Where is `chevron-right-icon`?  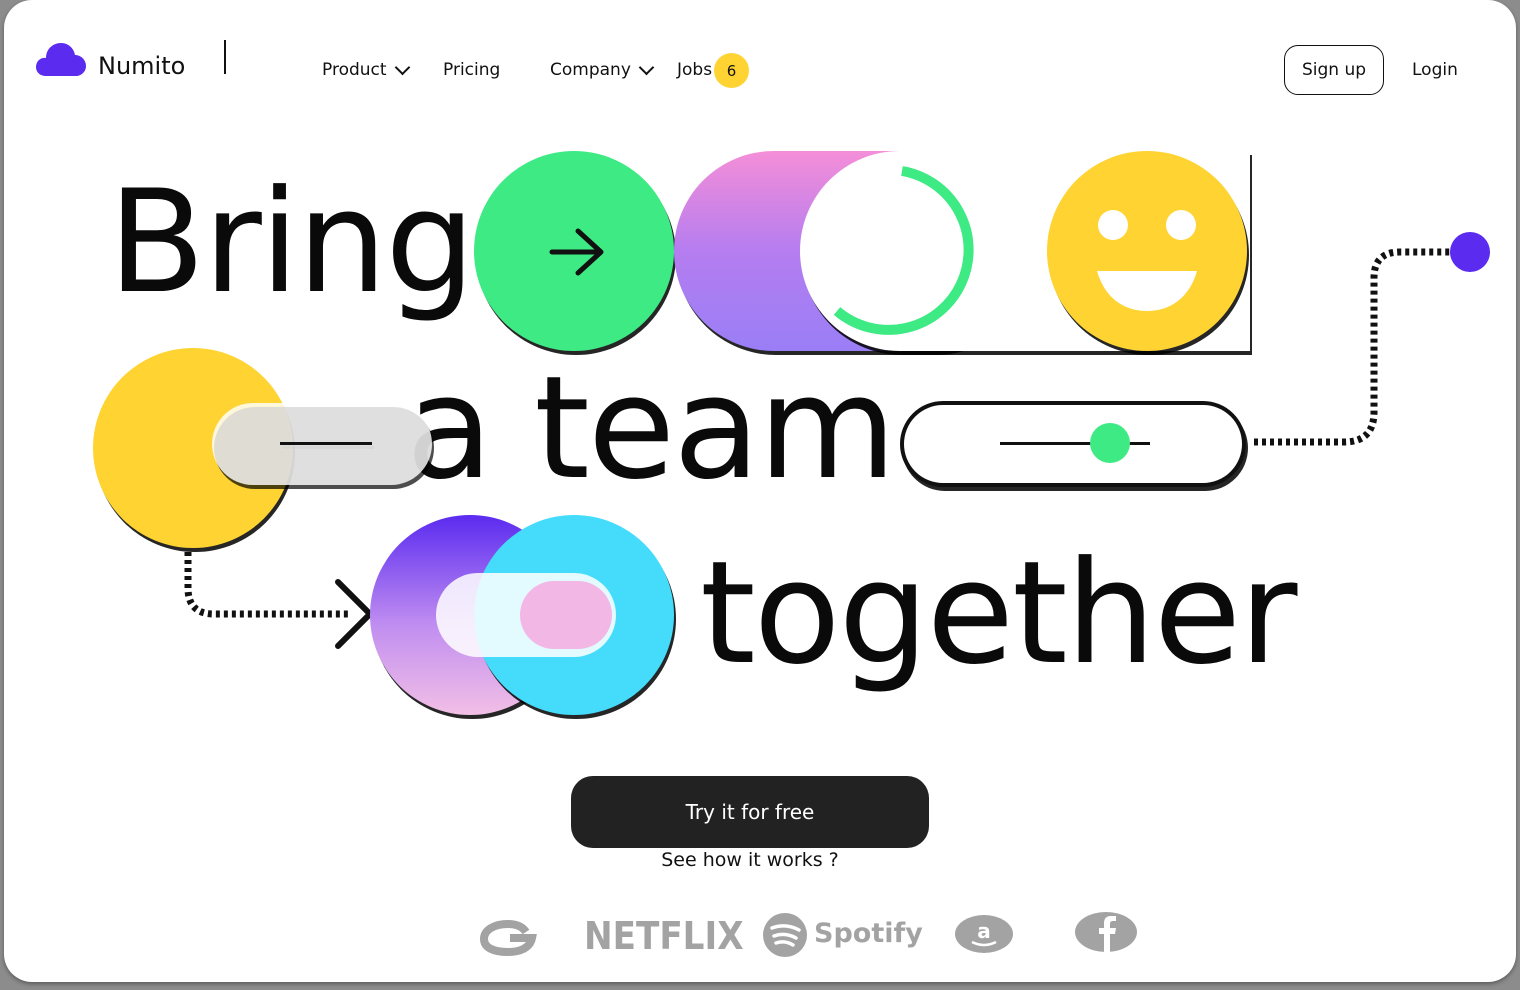 chevron-right-icon is located at coordinates (354, 614).